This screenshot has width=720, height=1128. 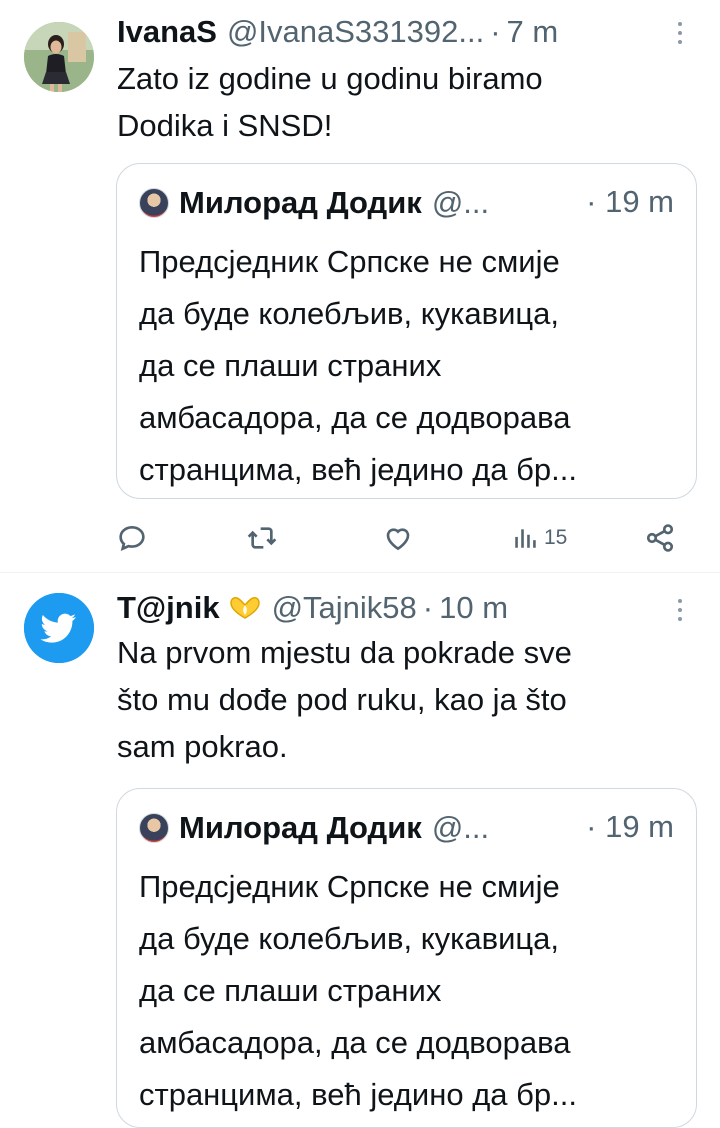 What do you see at coordinates (168, 608) in the screenshot?
I see `author-name: T@jnik` at bounding box center [168, 608].